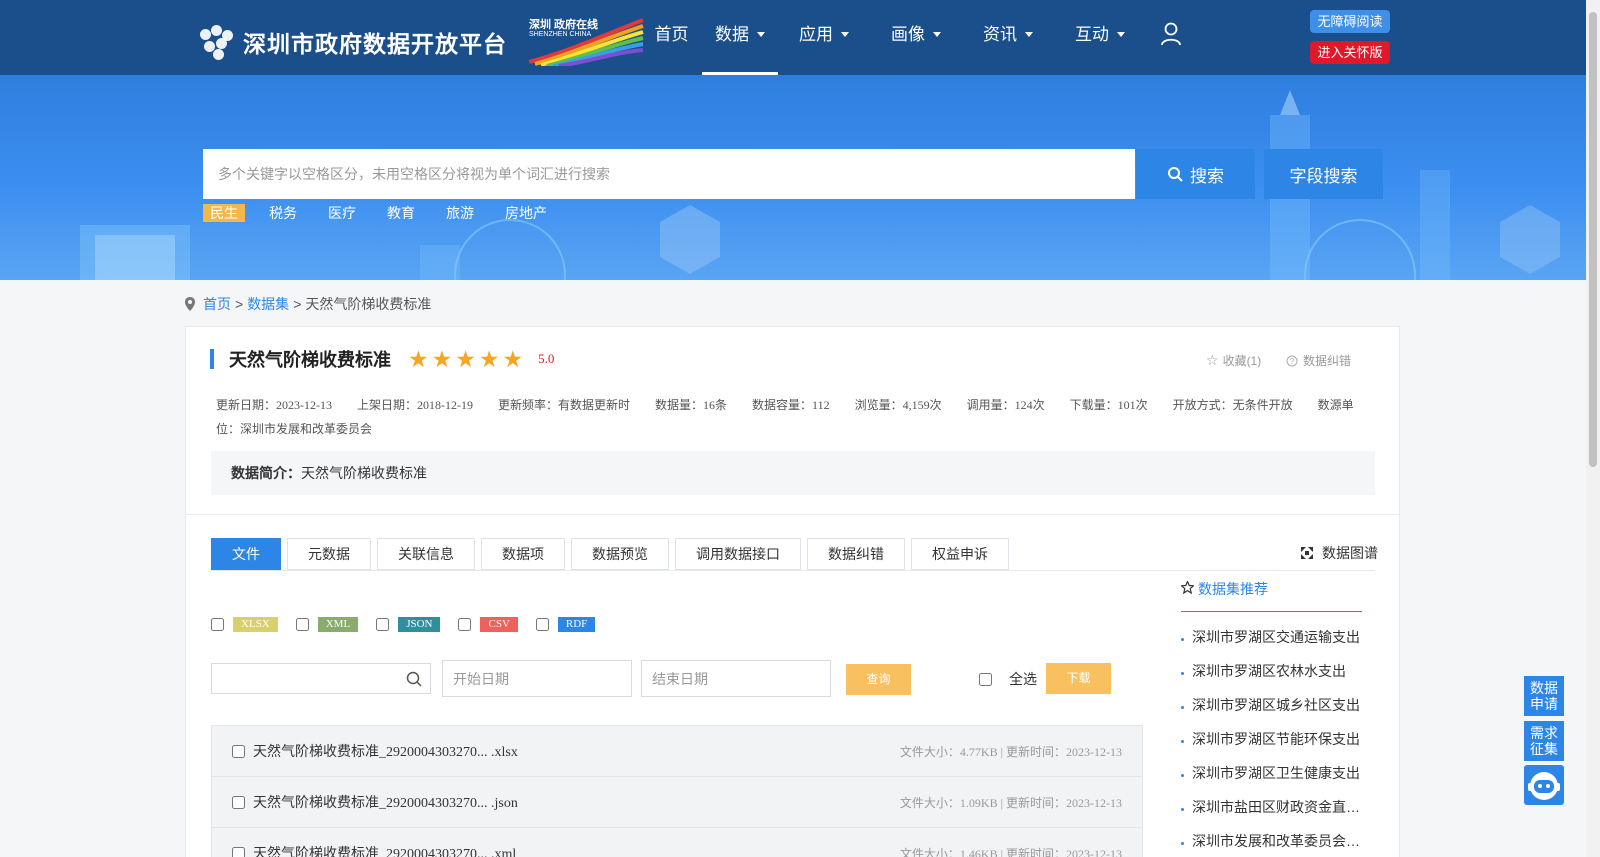 This screenshot has height=857, width=1600. What do you see at coordinates (385, 751) in the screenshot?
I see `file-name: 天然气阶梯收费标准_2920004303270... .xlsx` at bounding box center [385, 751].